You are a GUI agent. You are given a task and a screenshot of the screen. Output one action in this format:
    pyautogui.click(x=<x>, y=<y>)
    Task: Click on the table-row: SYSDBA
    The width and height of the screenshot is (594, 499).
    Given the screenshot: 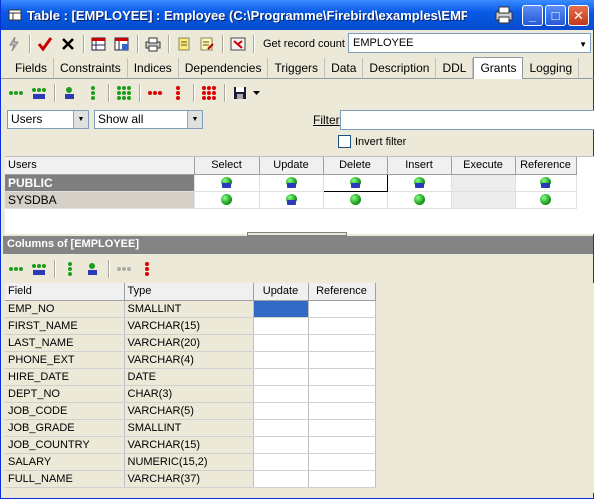 What is the action you would take?
    pyautogui.click(x=291, y=200)
    